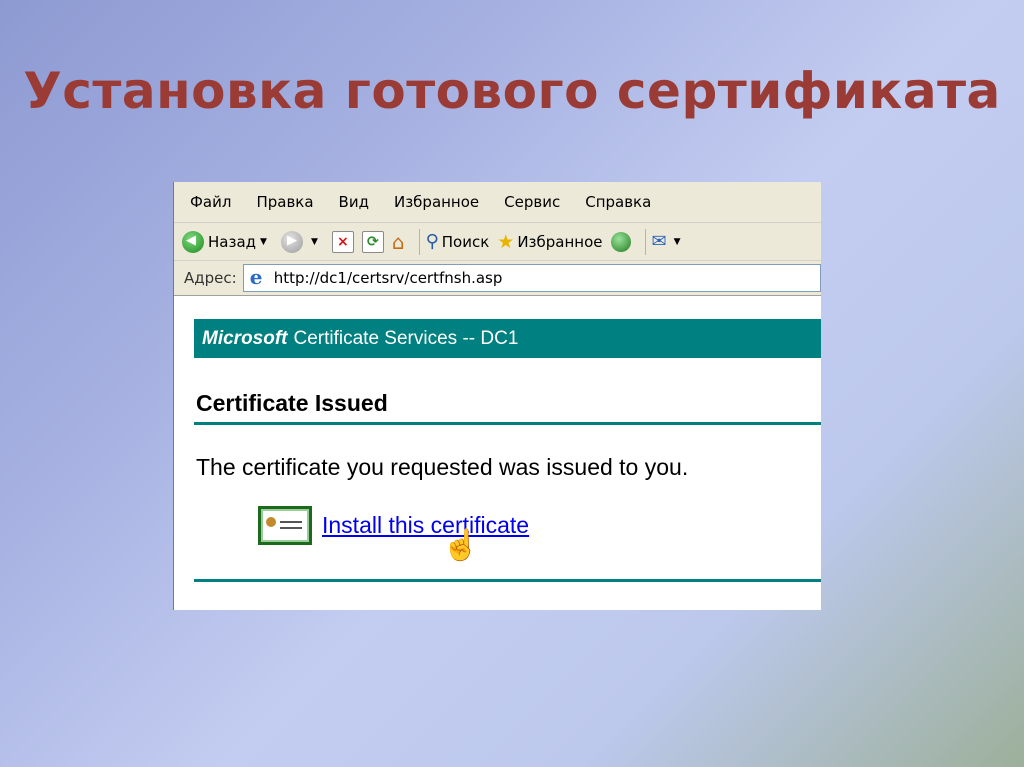 The image size is (1024, 767). What do you see at coordinates (620, 241) in the screenshot?
I see `media-icon` at bounding box center [620, 241].